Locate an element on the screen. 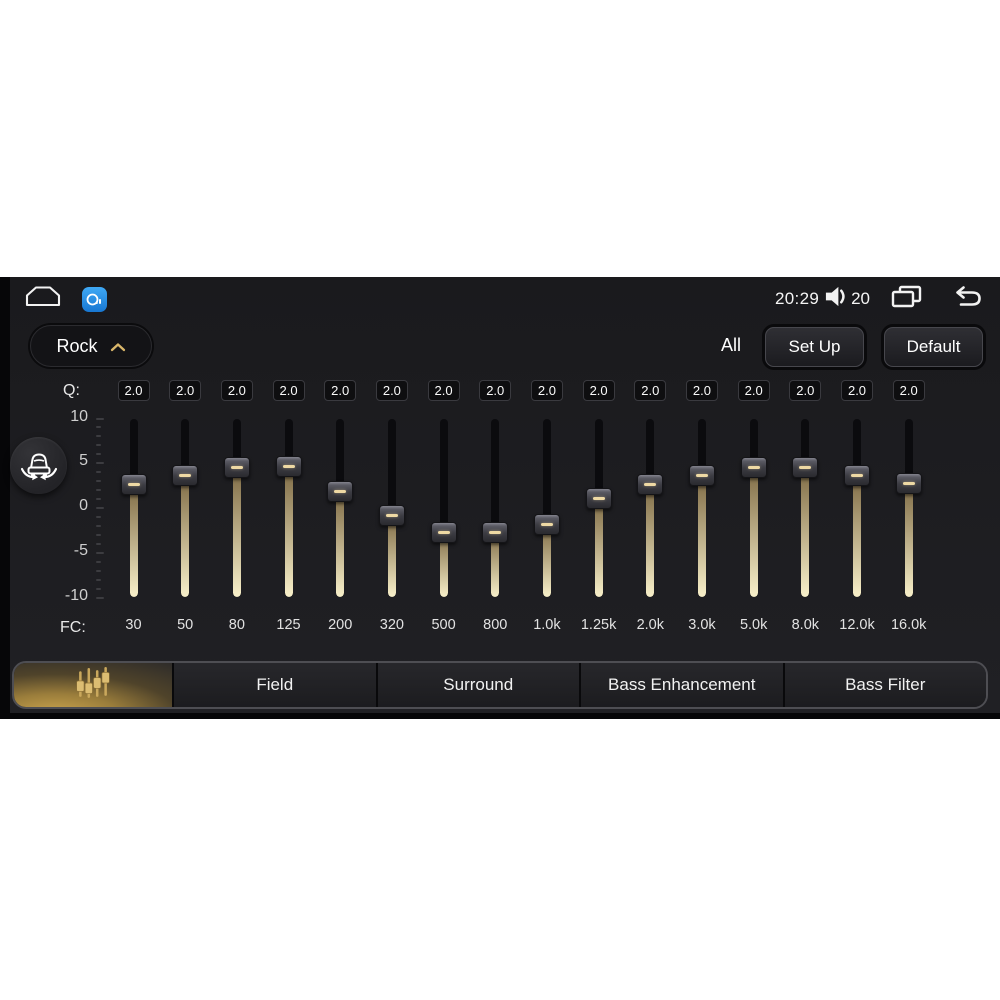 This screenshot has height=1000, width=1000. tab-equalizer is located at coordinates (93, 685).